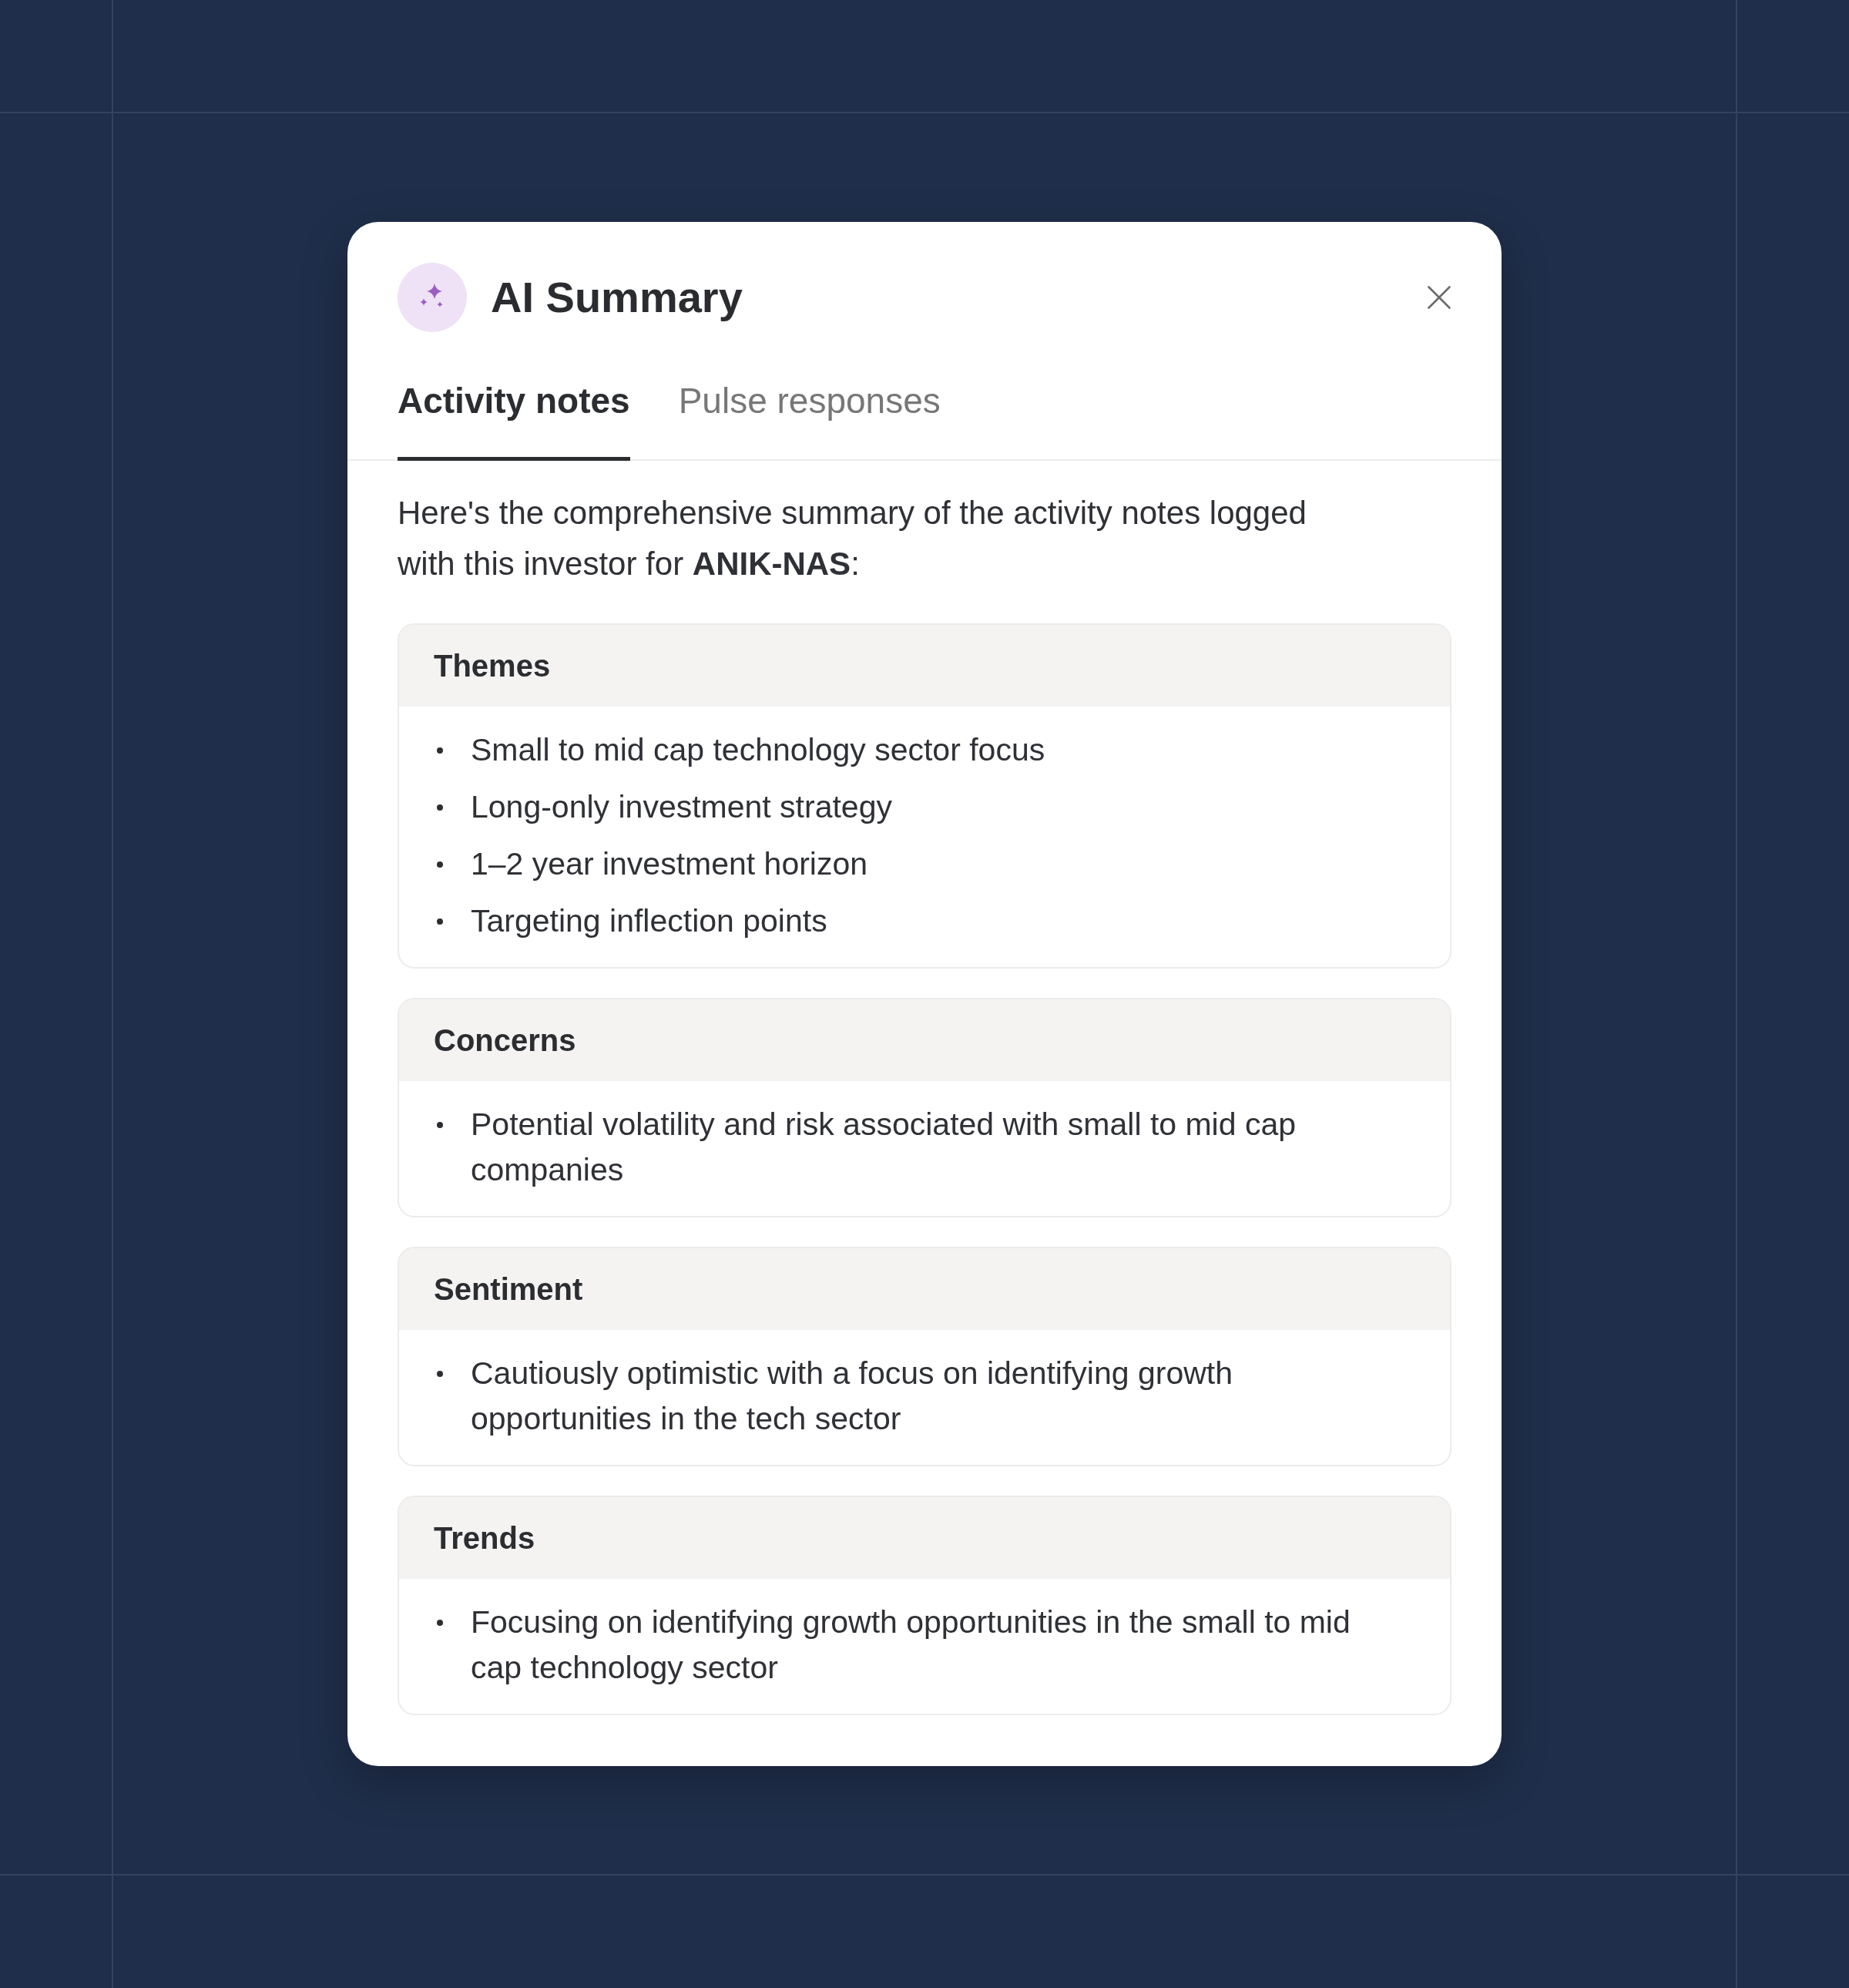 The height and width of the screenshot is (1988, 1849). Describe the element at coordinates (432, 297) in the screenshot. I see `sparkle-icon` at that location.